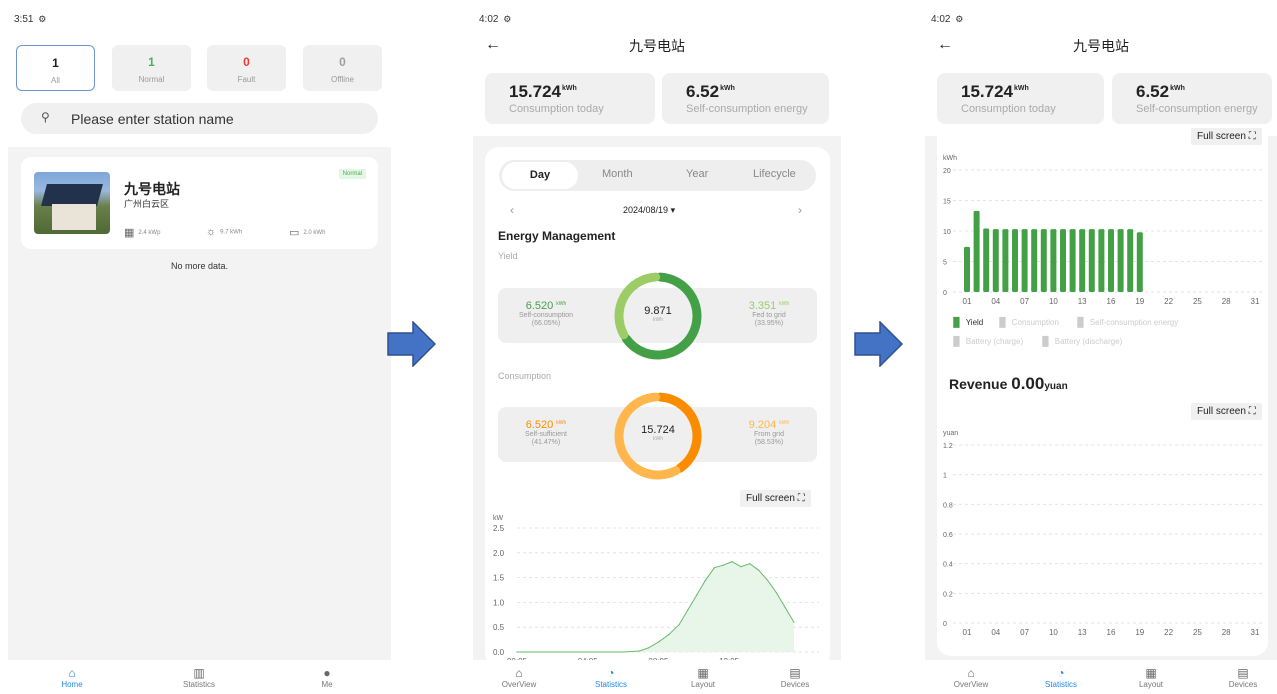 The image size is (1277, 694). What do you see at coordinates (947, 202) in the screenshot?
I see `y-tick-label: 15` at bounding box center [947, 202].